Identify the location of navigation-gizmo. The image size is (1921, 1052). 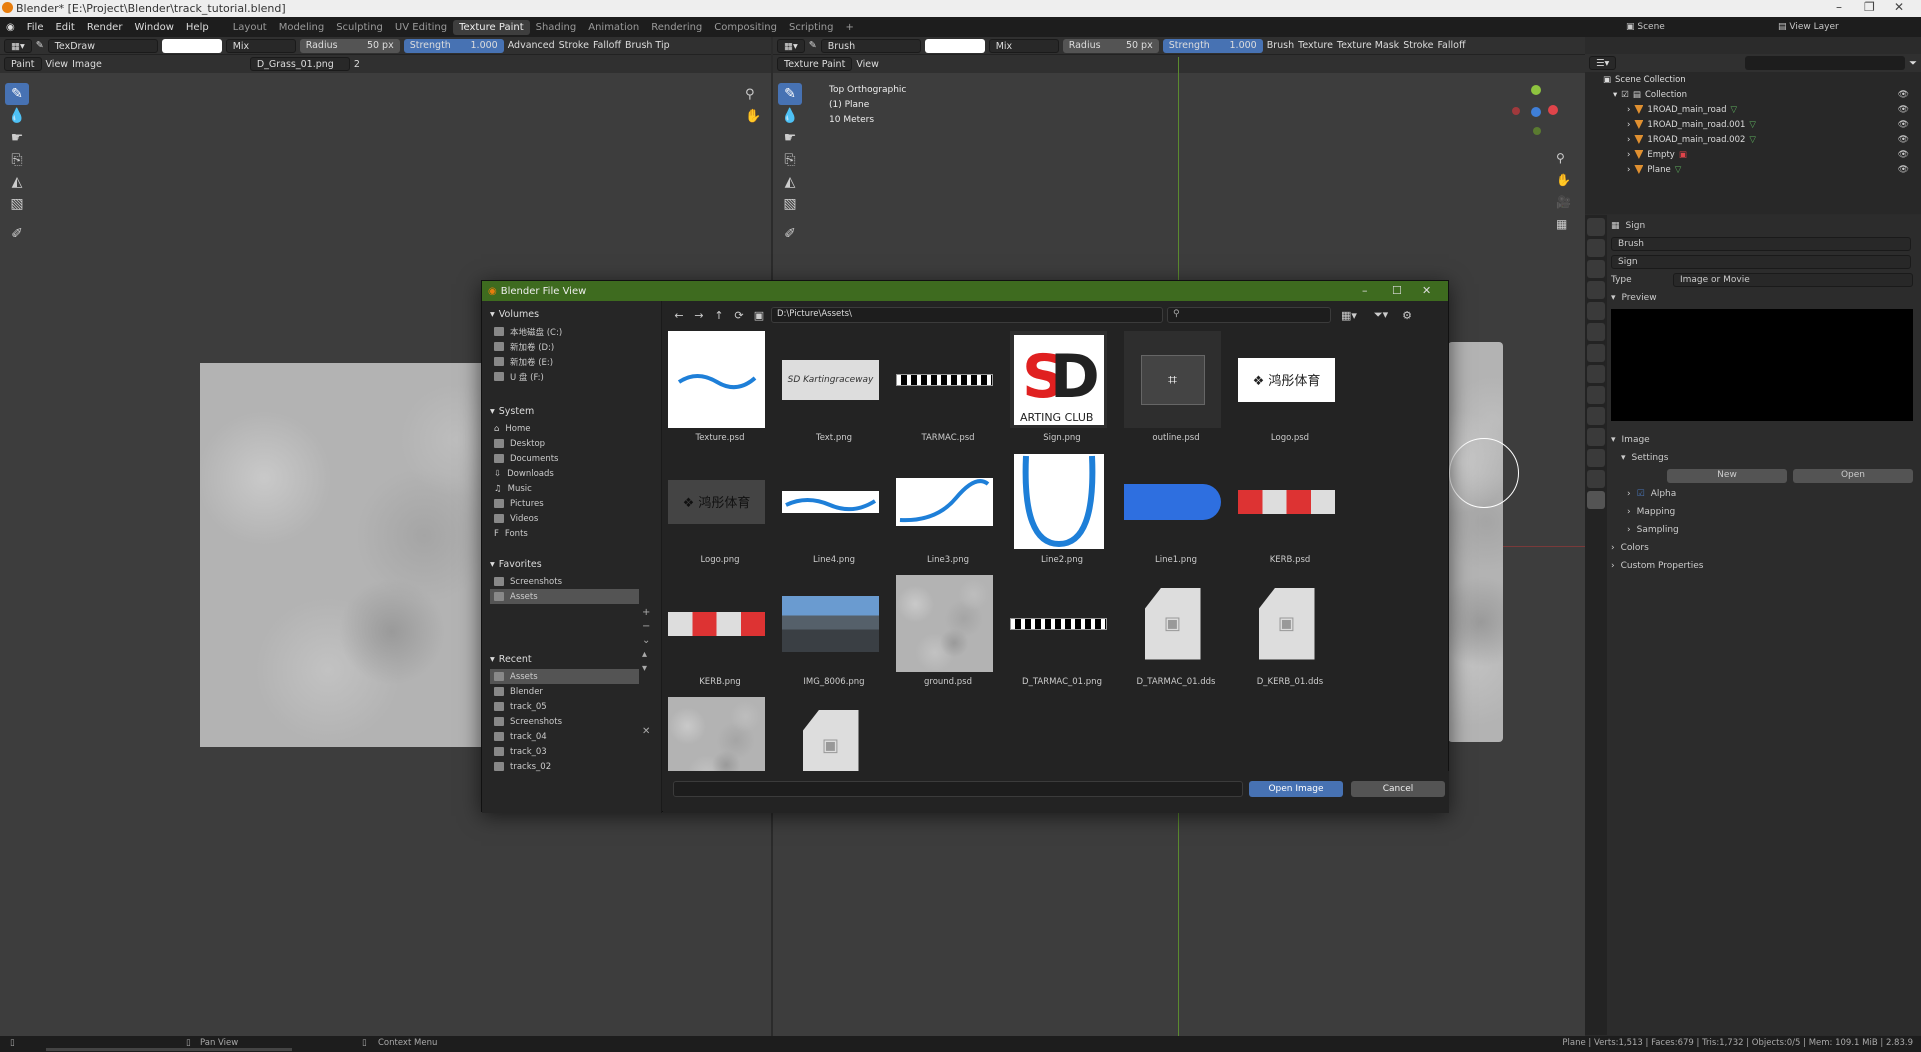
(1538, 115).